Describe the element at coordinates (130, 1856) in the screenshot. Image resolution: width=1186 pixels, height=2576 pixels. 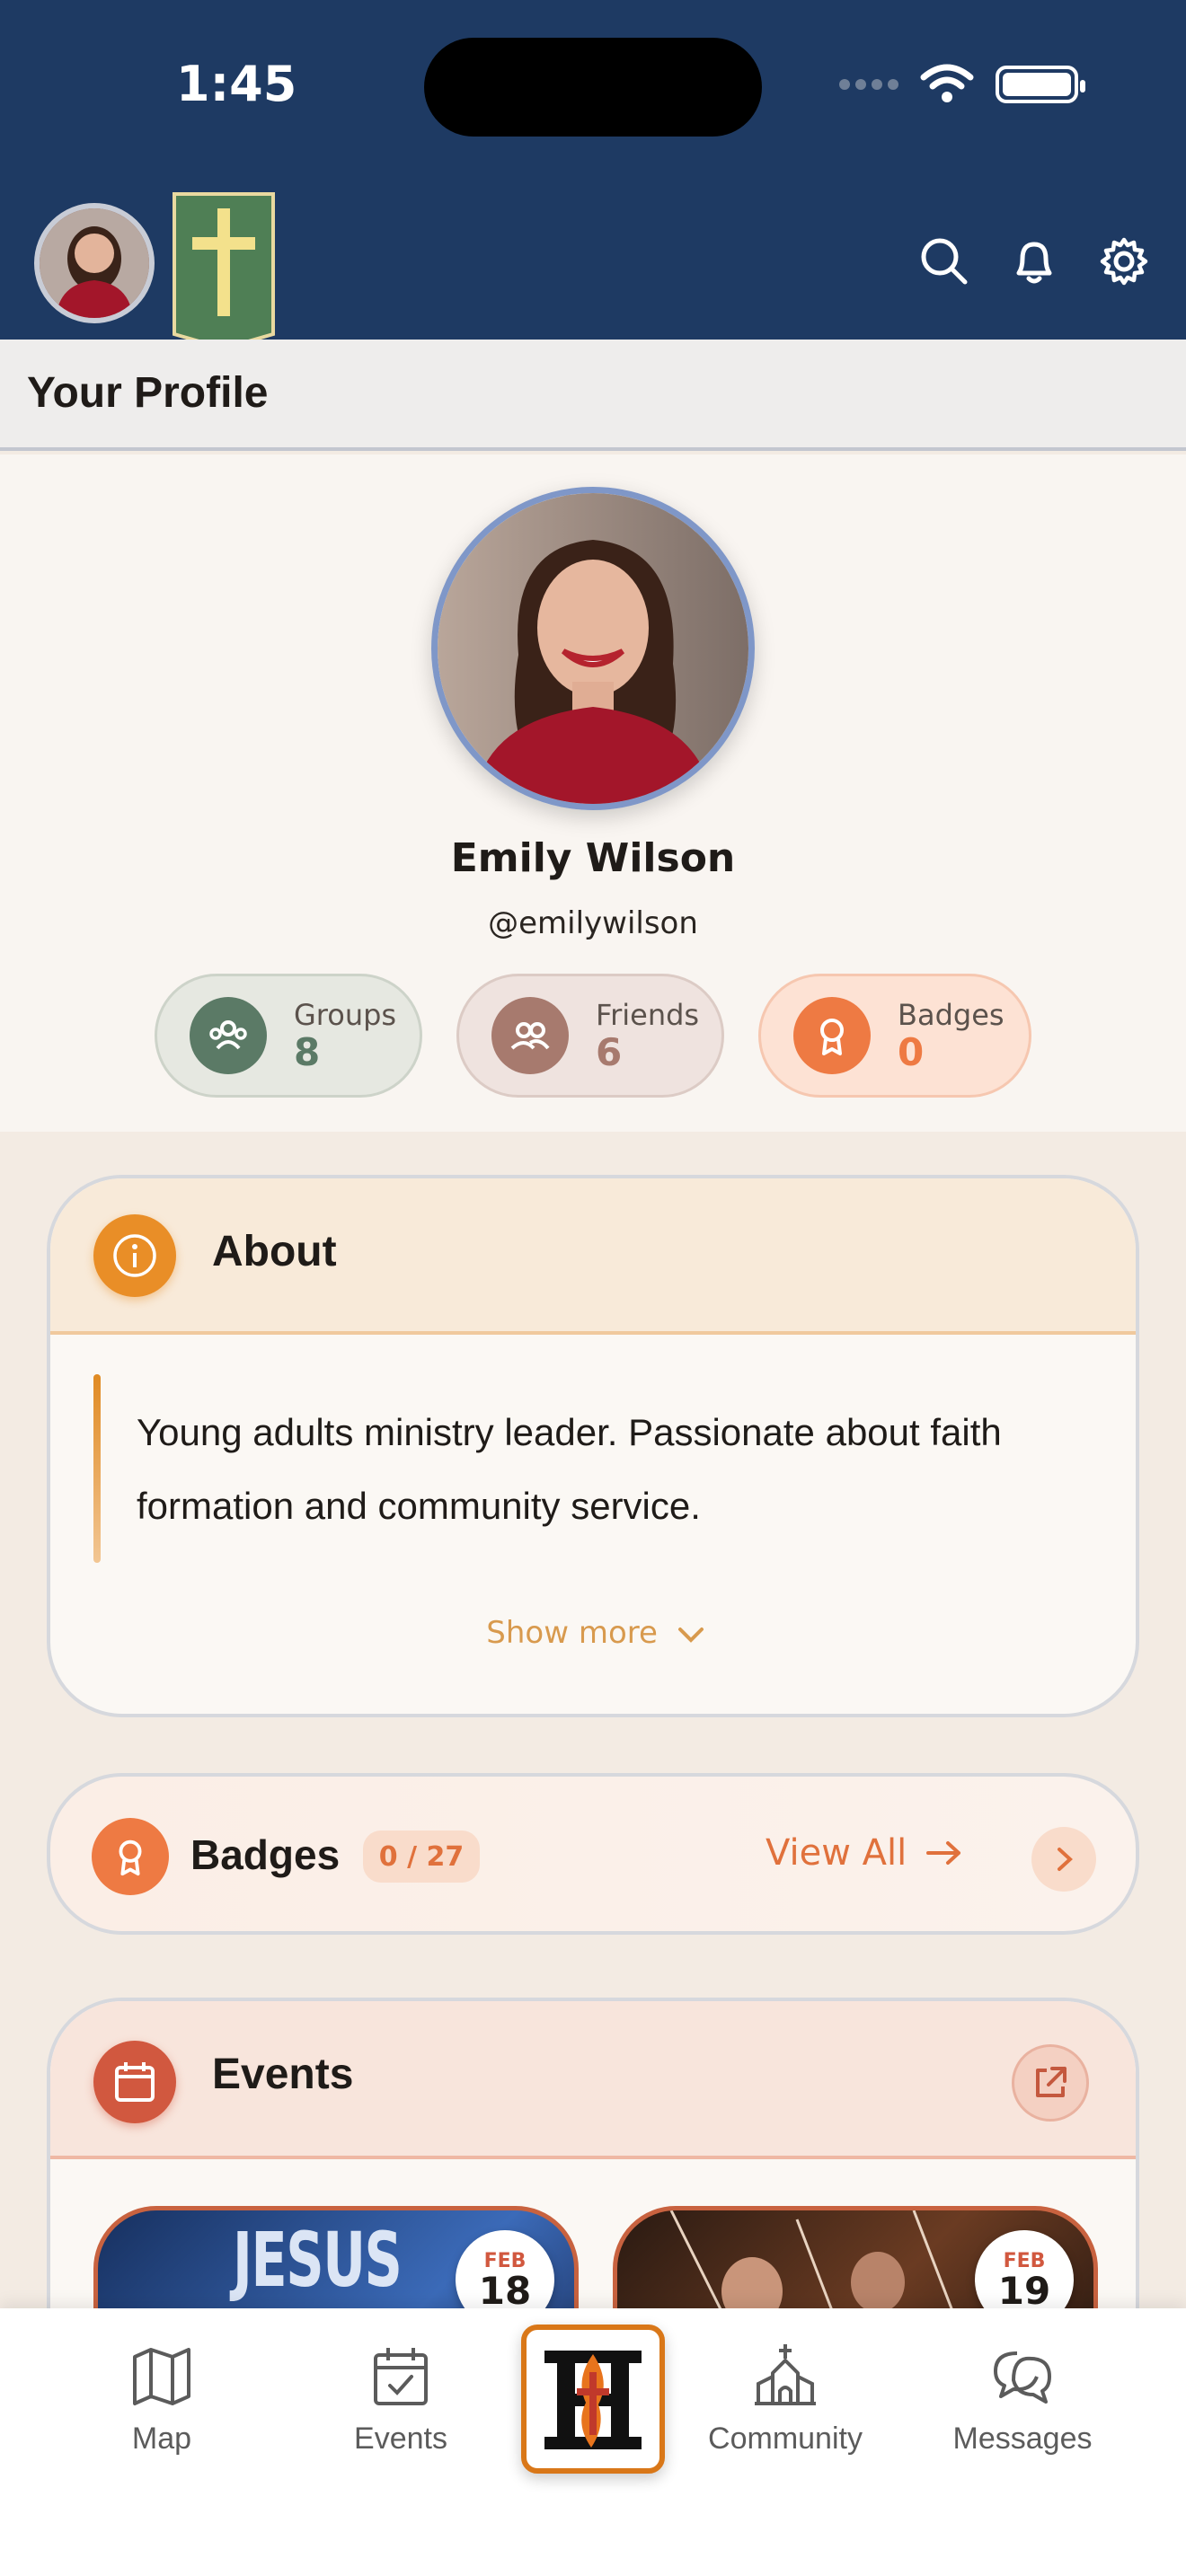
I see `badge-award-icon` at that location.